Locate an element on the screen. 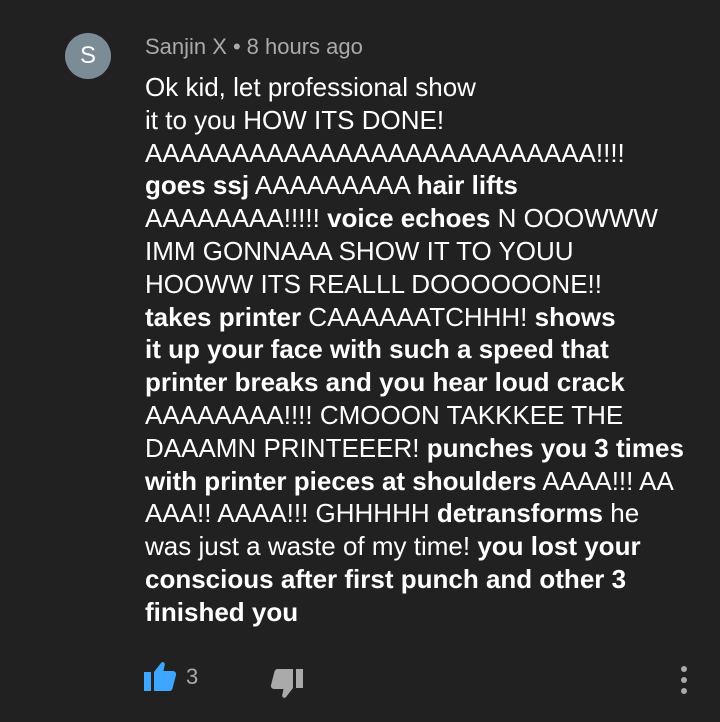 This screenshot has height=722, width=720. comment-text-segment: IMM GONNAAA SHOW IT TO YOUU is located at coordinates (359, 250).